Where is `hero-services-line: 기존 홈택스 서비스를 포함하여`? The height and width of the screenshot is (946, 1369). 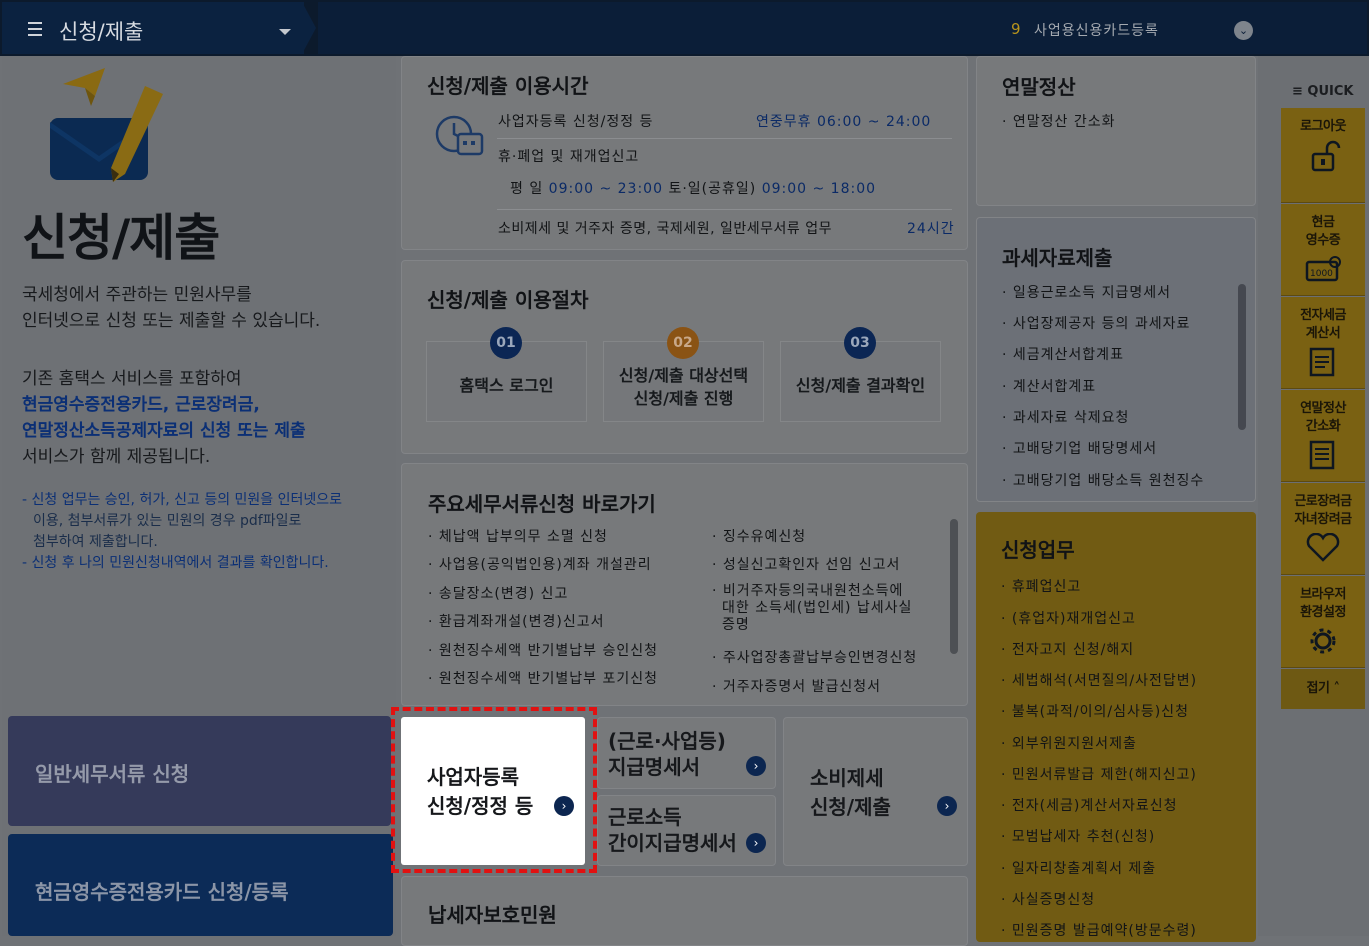
hero-services-line: 기존 홈택스 서비스를 포함하여 is located at coordinates (132, 379).